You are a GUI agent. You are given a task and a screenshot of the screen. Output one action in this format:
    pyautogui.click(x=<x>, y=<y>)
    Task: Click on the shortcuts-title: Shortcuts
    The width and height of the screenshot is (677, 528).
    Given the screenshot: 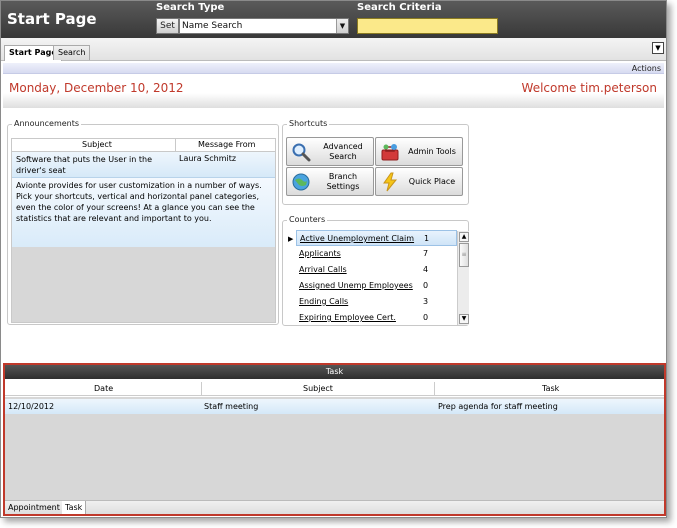 What is the action you would take?
    pyautogui.click(x=308, y=123)
    